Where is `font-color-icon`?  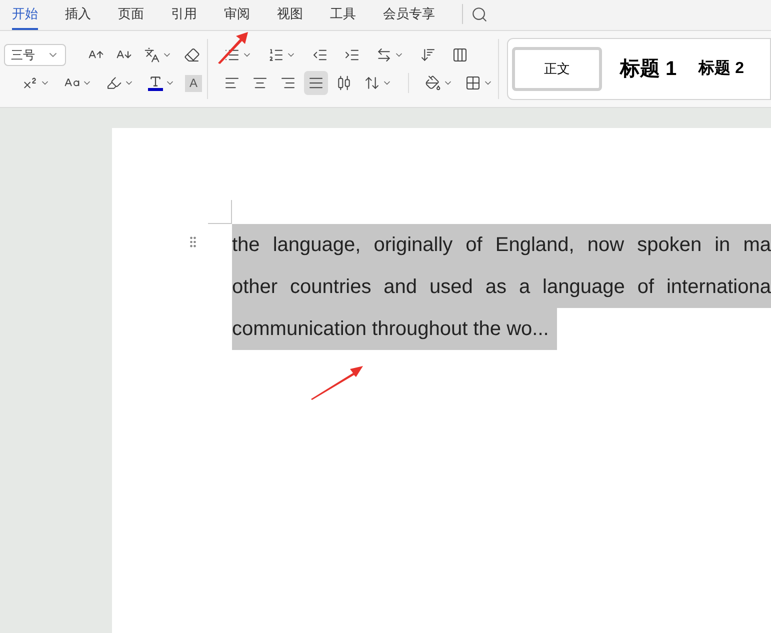
font-color-icon is located at coordinates (155, 83).